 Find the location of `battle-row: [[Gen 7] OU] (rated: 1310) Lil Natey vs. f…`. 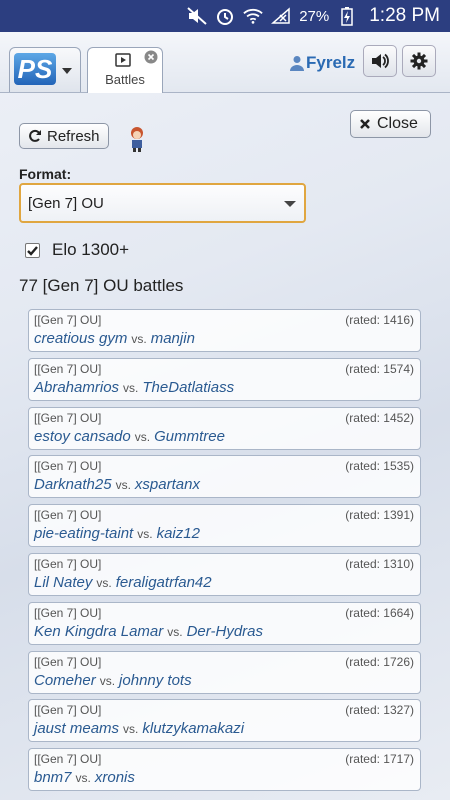

battle-row: [[Gen 7] OU] (rated: 1310) Lil Natey vs. f… is located at coordinates (224, 574).